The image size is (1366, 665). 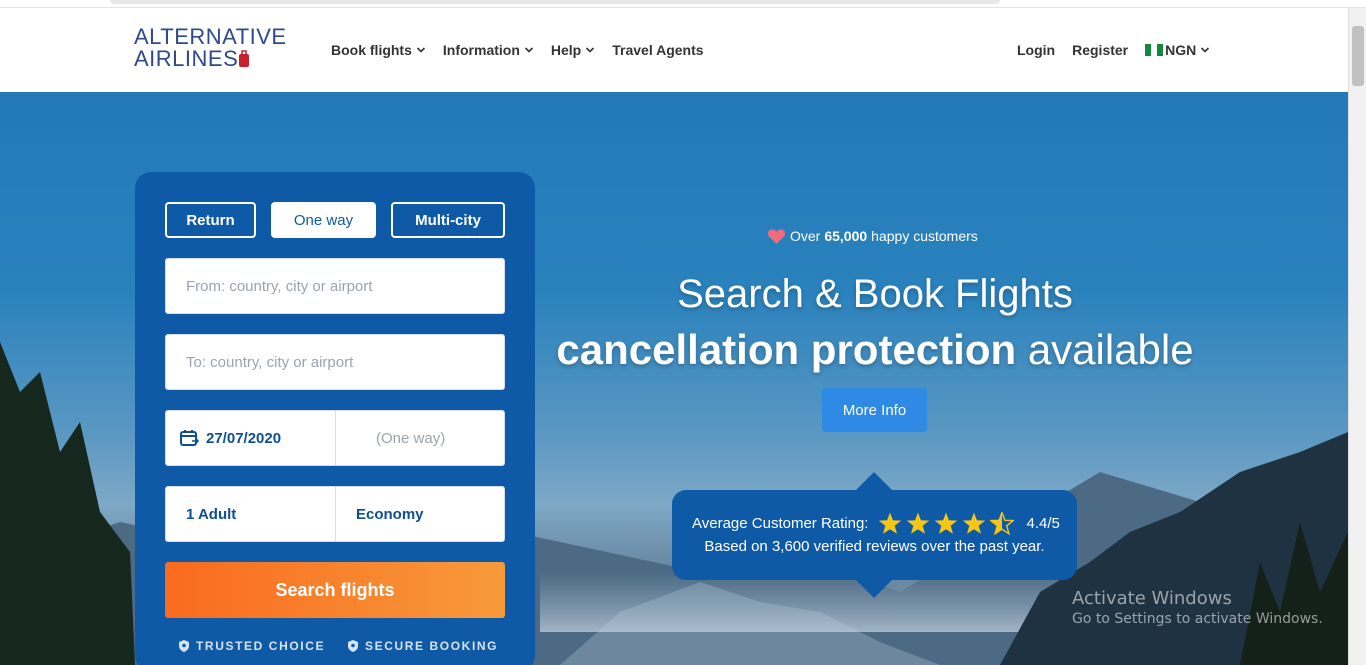 I want to click on return-date-picker: (One way), so click(x=419, y=438).